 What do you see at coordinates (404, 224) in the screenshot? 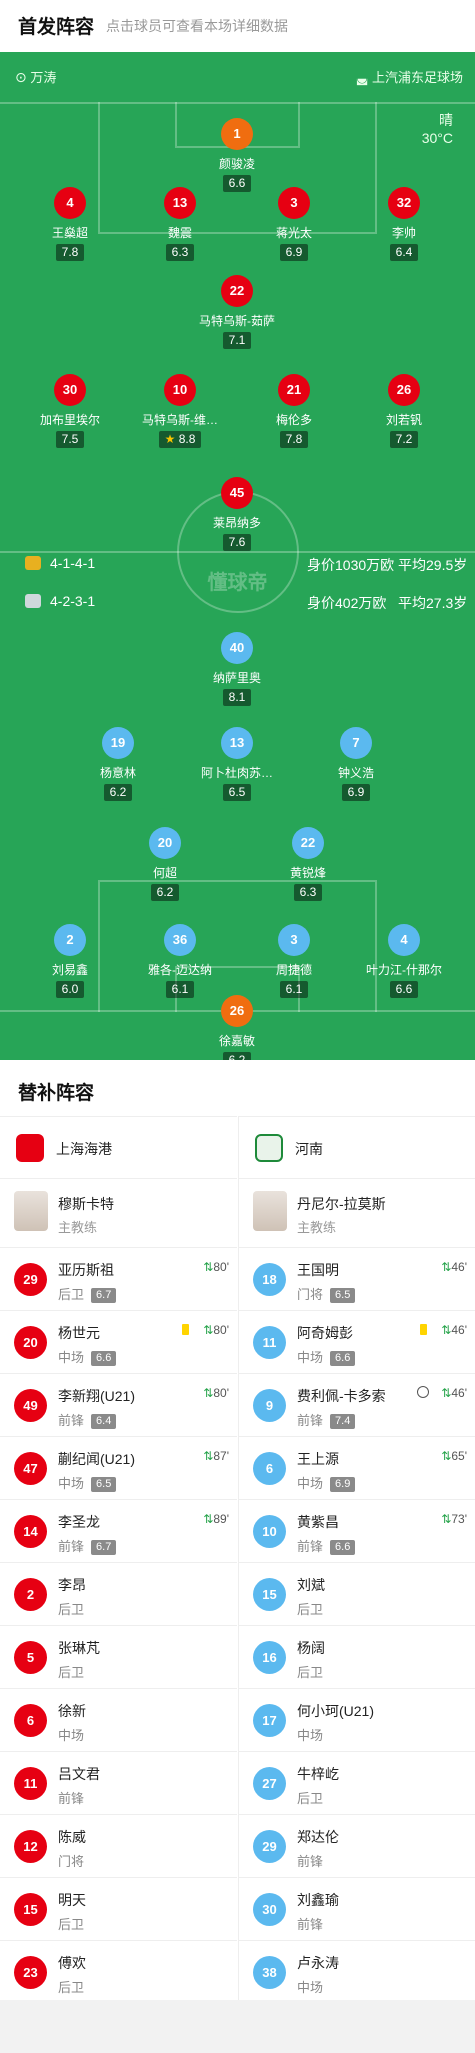
I see `home-player: 32 李帅 6.4` at bounding box center [404, 224].